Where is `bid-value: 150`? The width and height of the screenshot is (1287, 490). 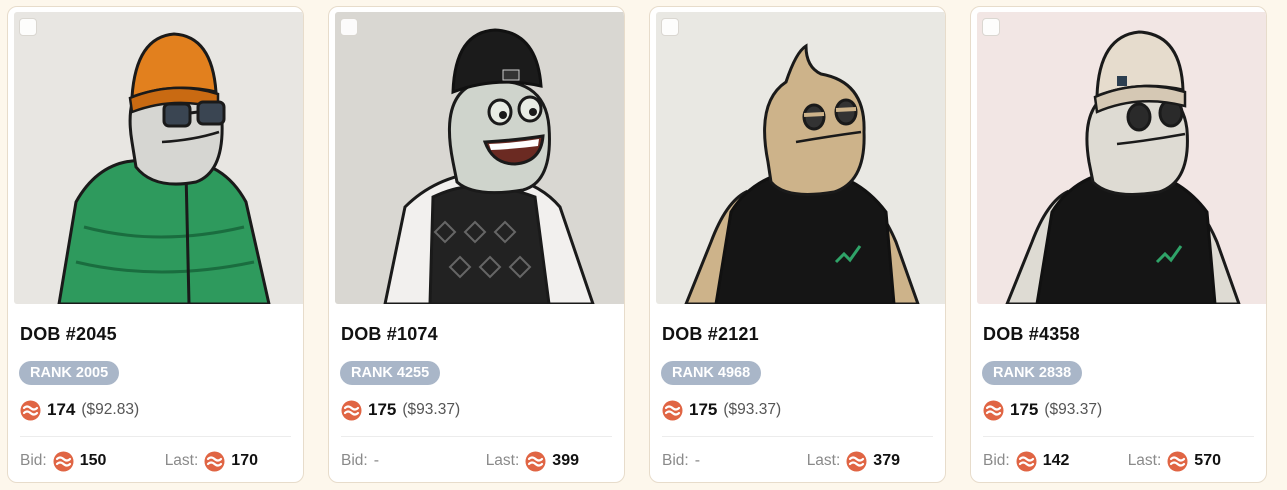 bid-value: 150 is located at coordinates (93, 460).